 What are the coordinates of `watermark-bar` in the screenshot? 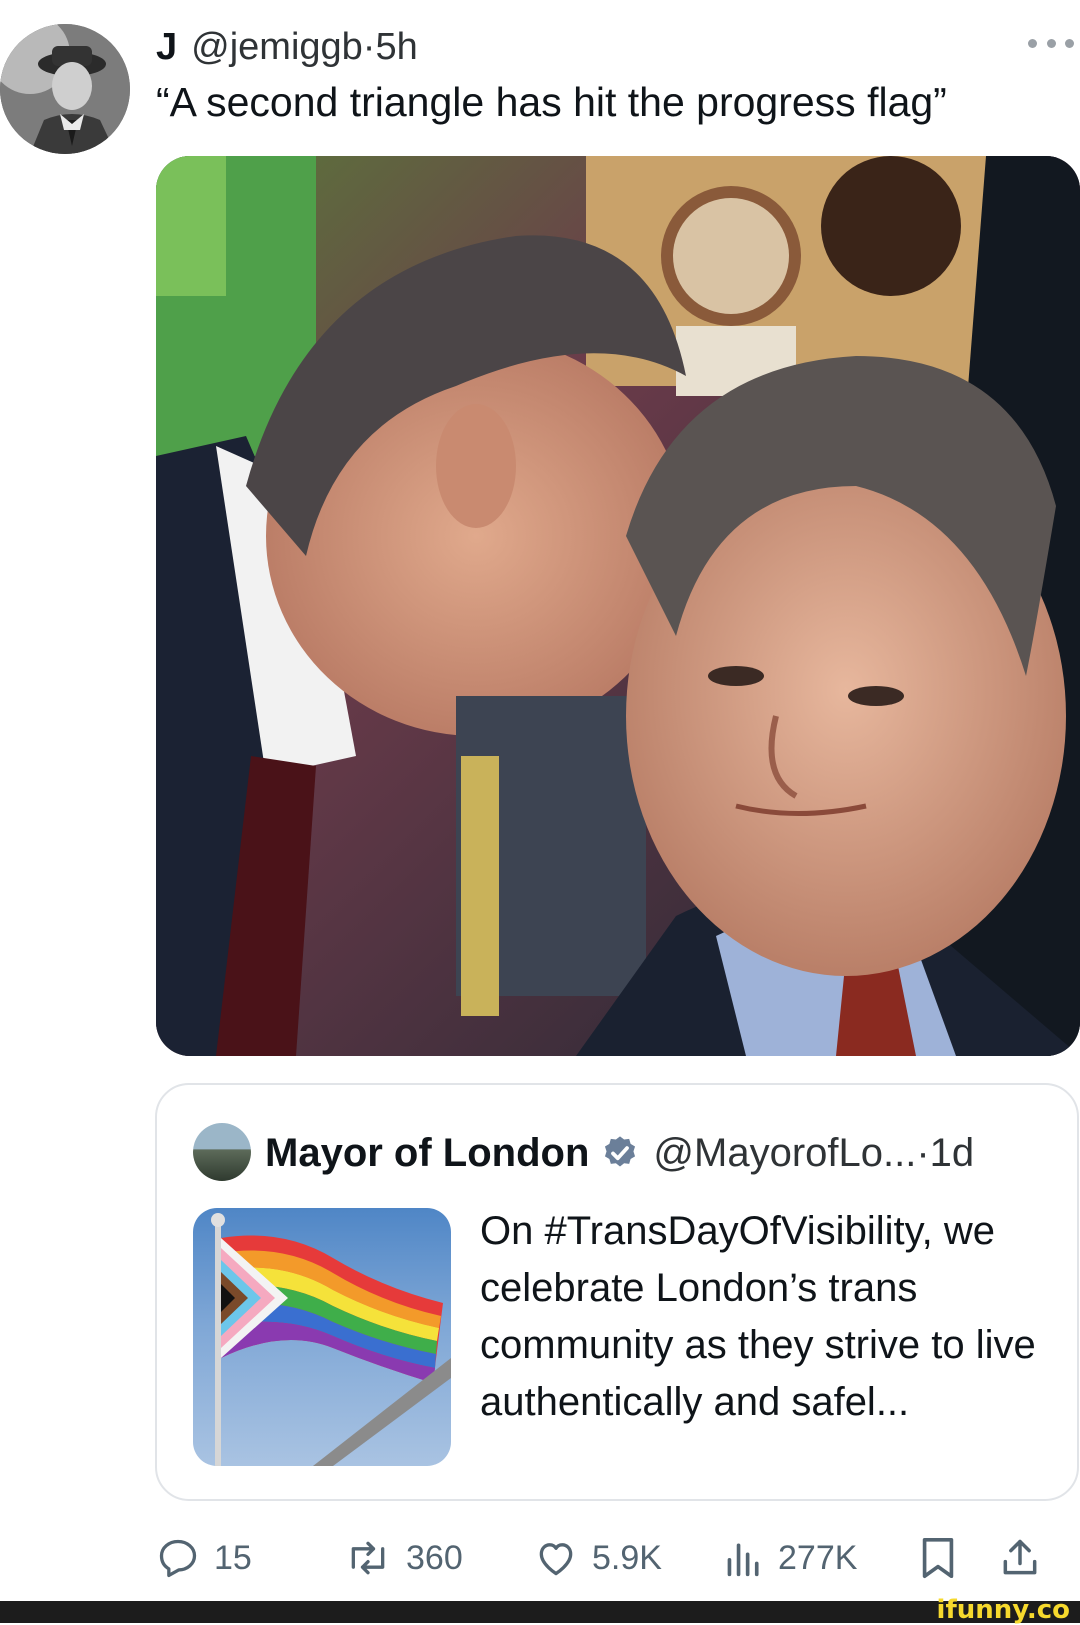 It's located at (540, 1612).